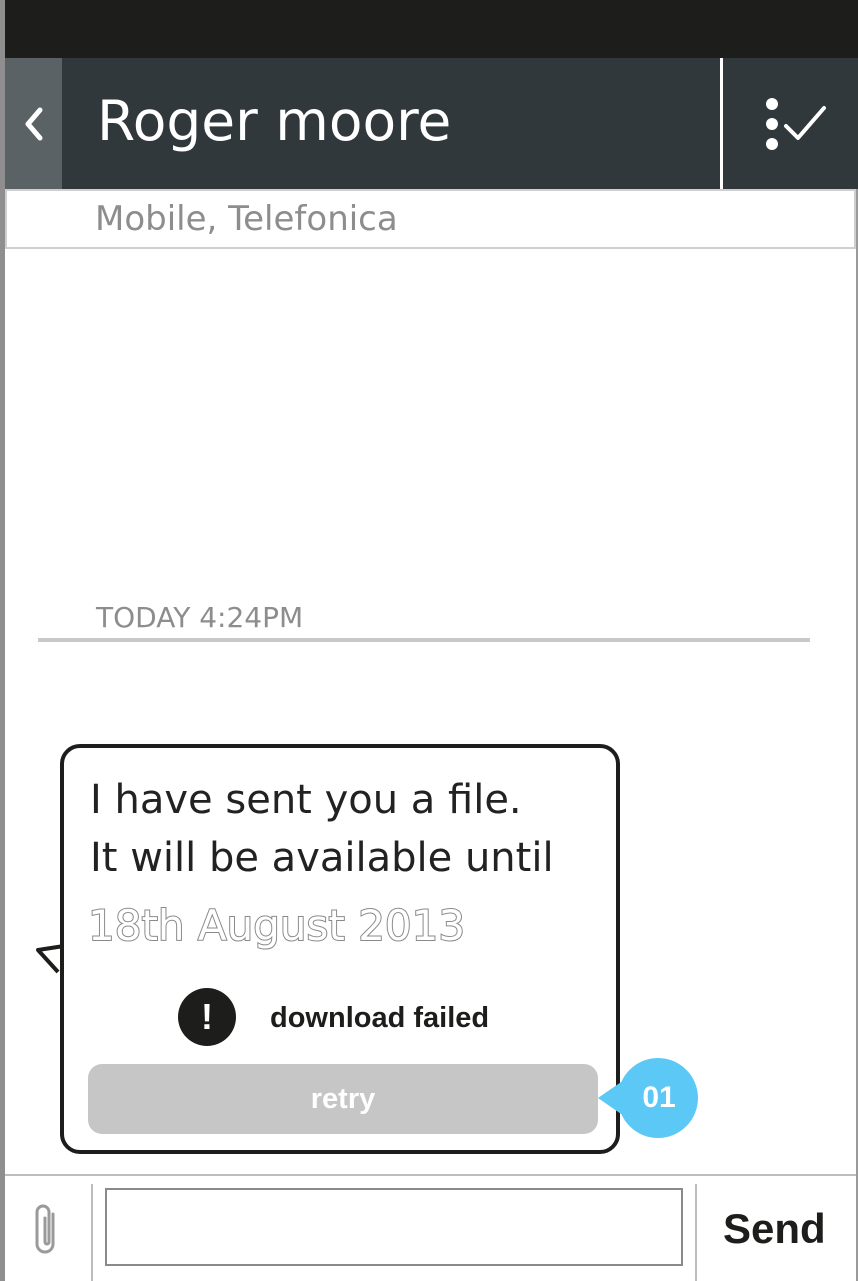  I want to click on attach-button, so click(47, 1230).